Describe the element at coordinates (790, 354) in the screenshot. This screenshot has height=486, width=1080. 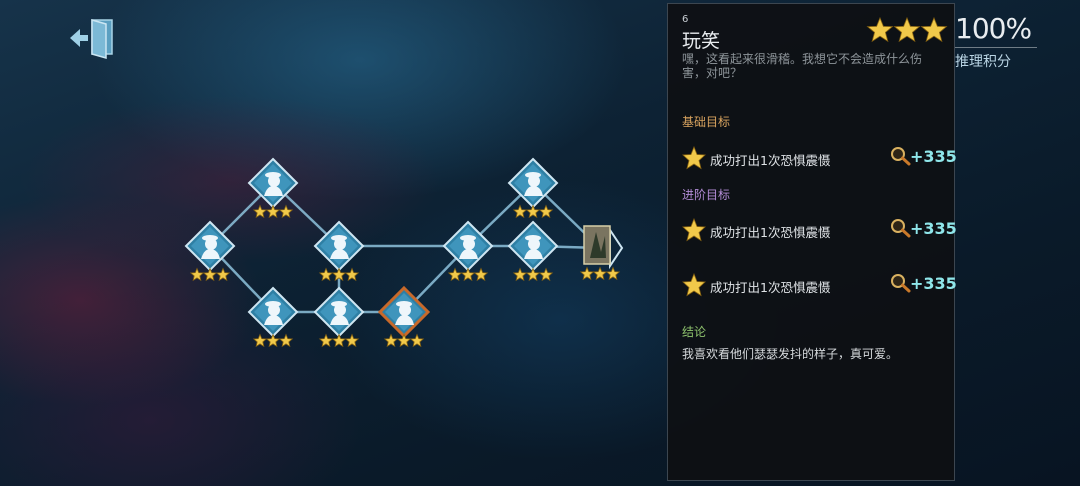
I see `conclusion-text: 我喜欢看他们瑟瑟发抖的样子，真可爱。` at that location.